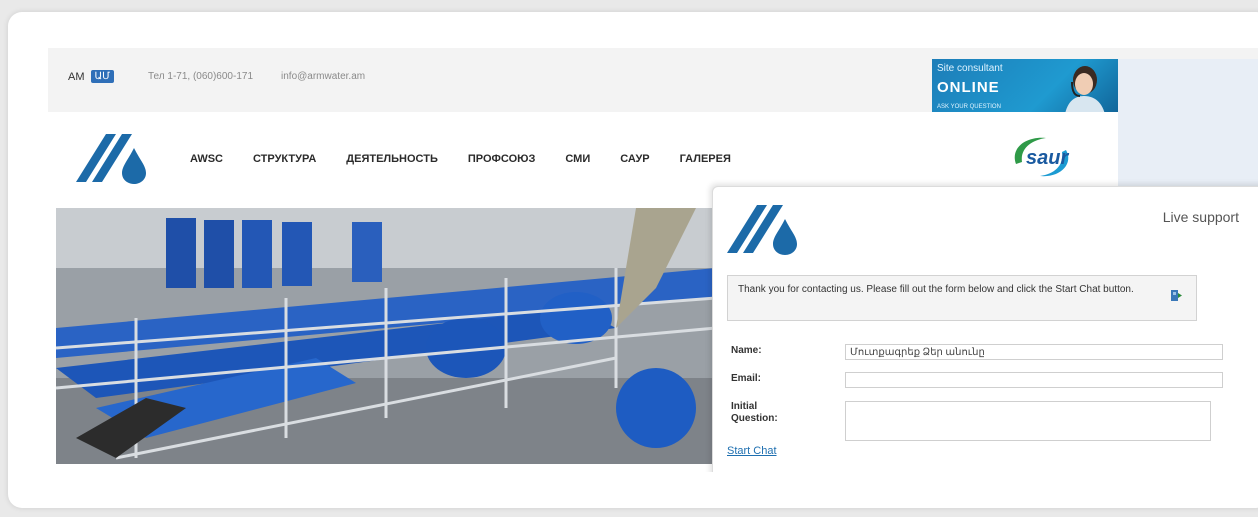  I want to click on email-link: info@armwater.am, so click(323, 76).